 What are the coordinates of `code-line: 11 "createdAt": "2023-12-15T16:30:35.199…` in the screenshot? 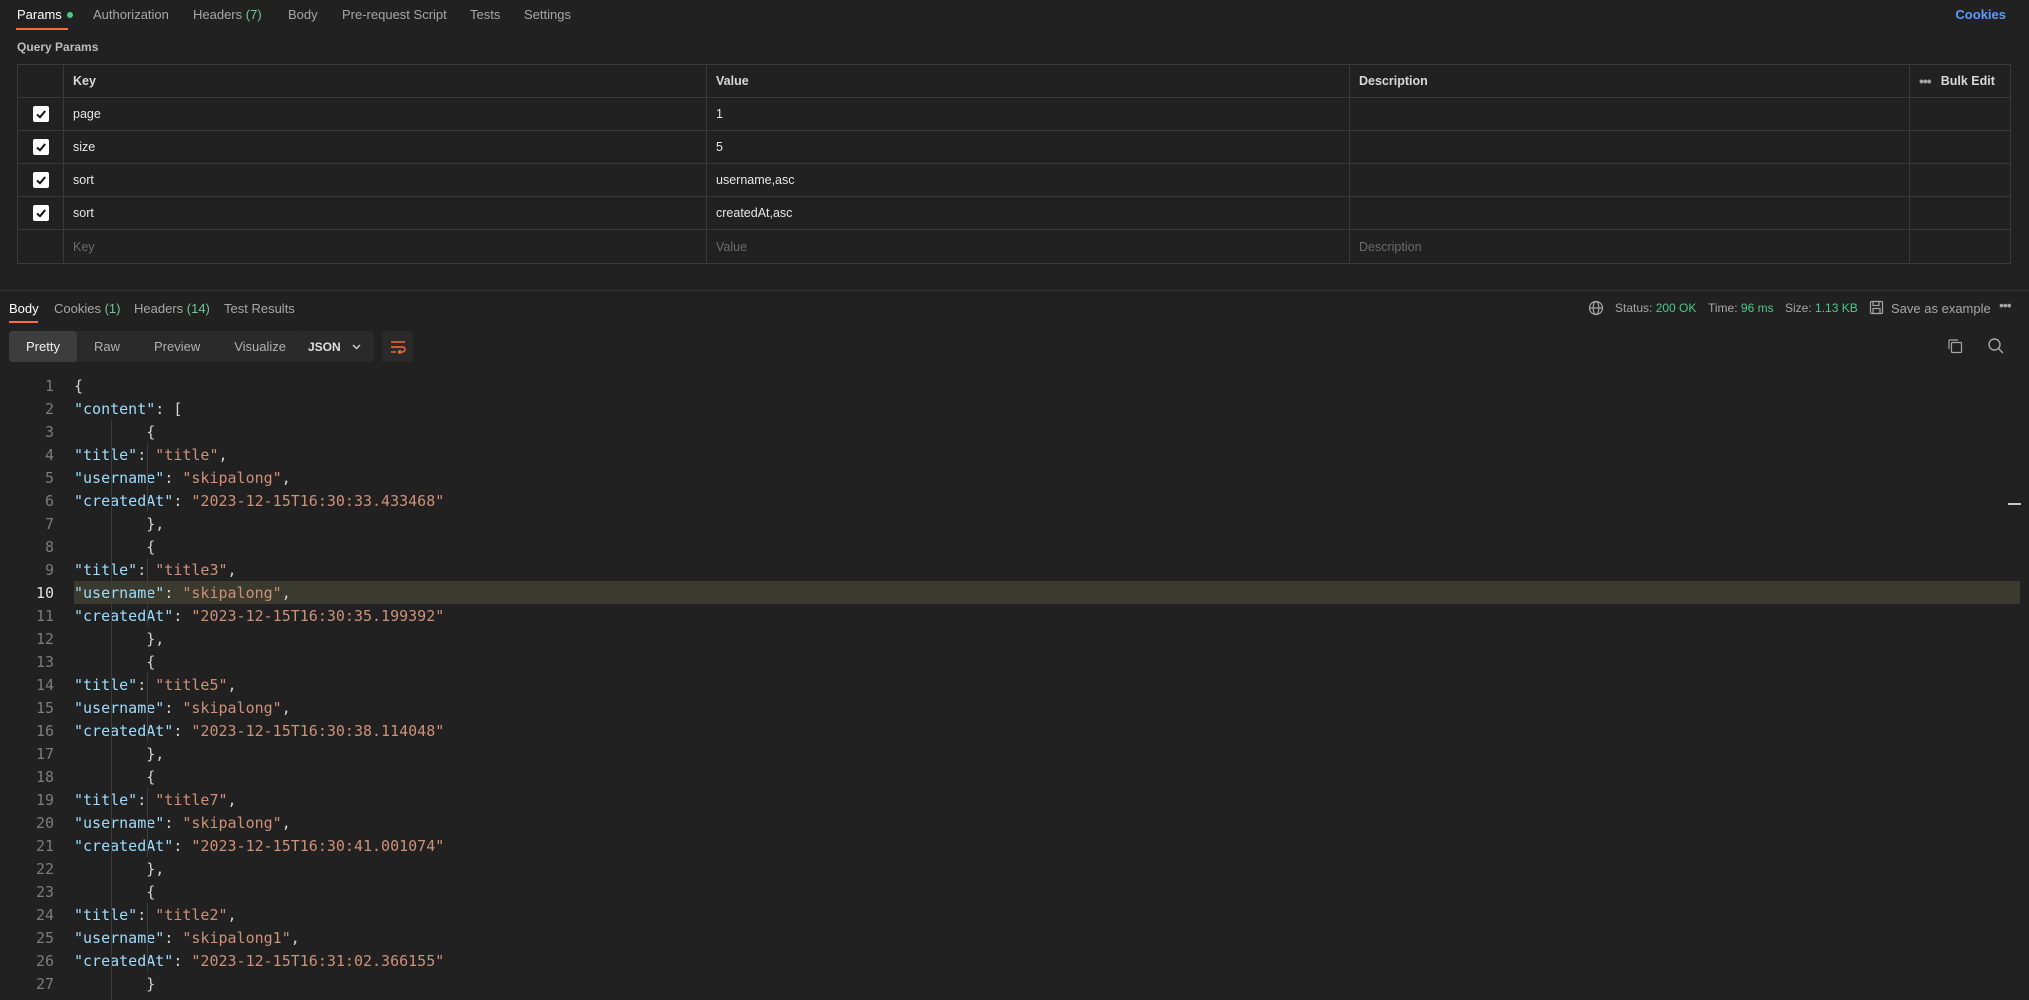 It's located at (1010, 615).